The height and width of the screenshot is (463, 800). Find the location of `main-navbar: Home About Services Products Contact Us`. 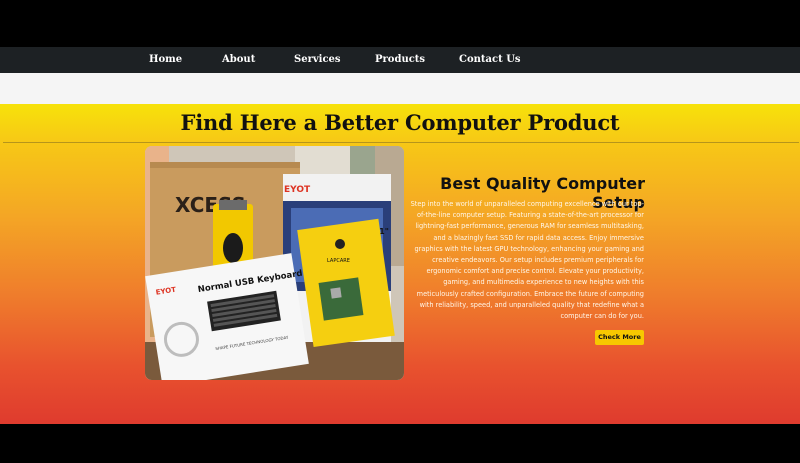

main-navbar: Home About Services Products Contact Us is located at coordinates (400, 60).